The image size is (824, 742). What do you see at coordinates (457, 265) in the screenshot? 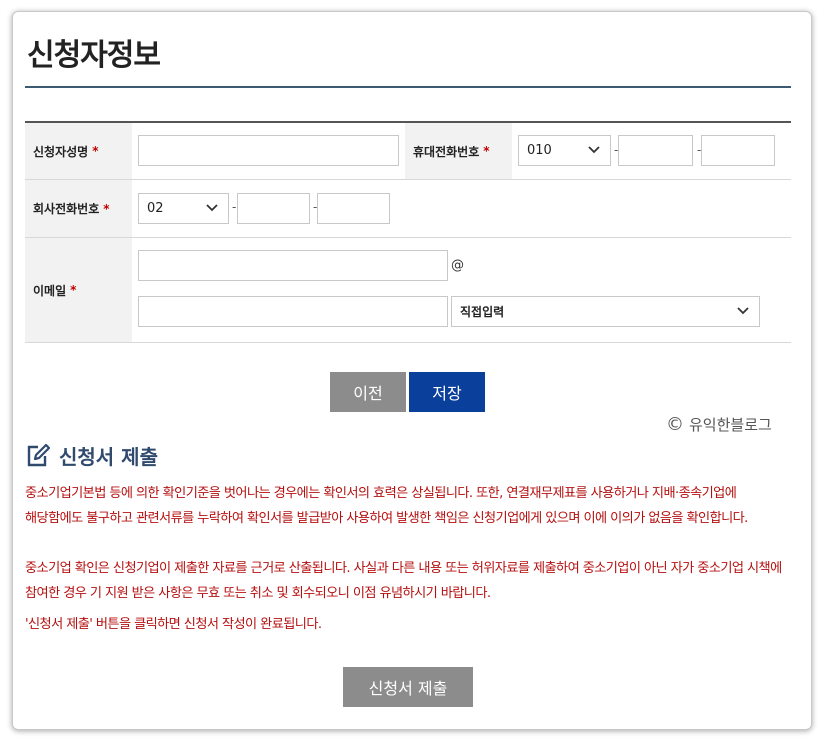
I see `email-at-sign: @` at bounding box center [457, 265].